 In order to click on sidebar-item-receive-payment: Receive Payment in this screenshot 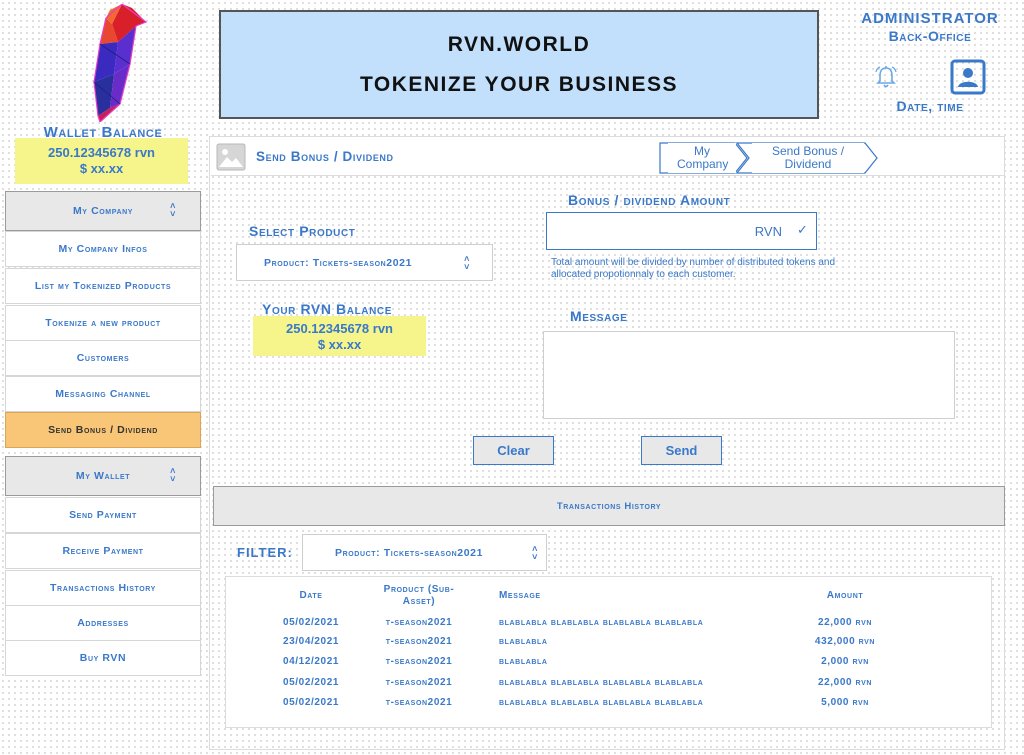, I will do `click(103, 551)`.